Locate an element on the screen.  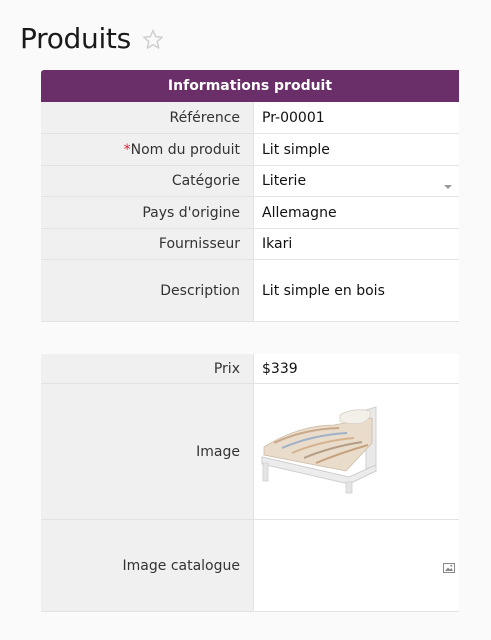
prix-label: Prix is located at coordinates (147, 368).